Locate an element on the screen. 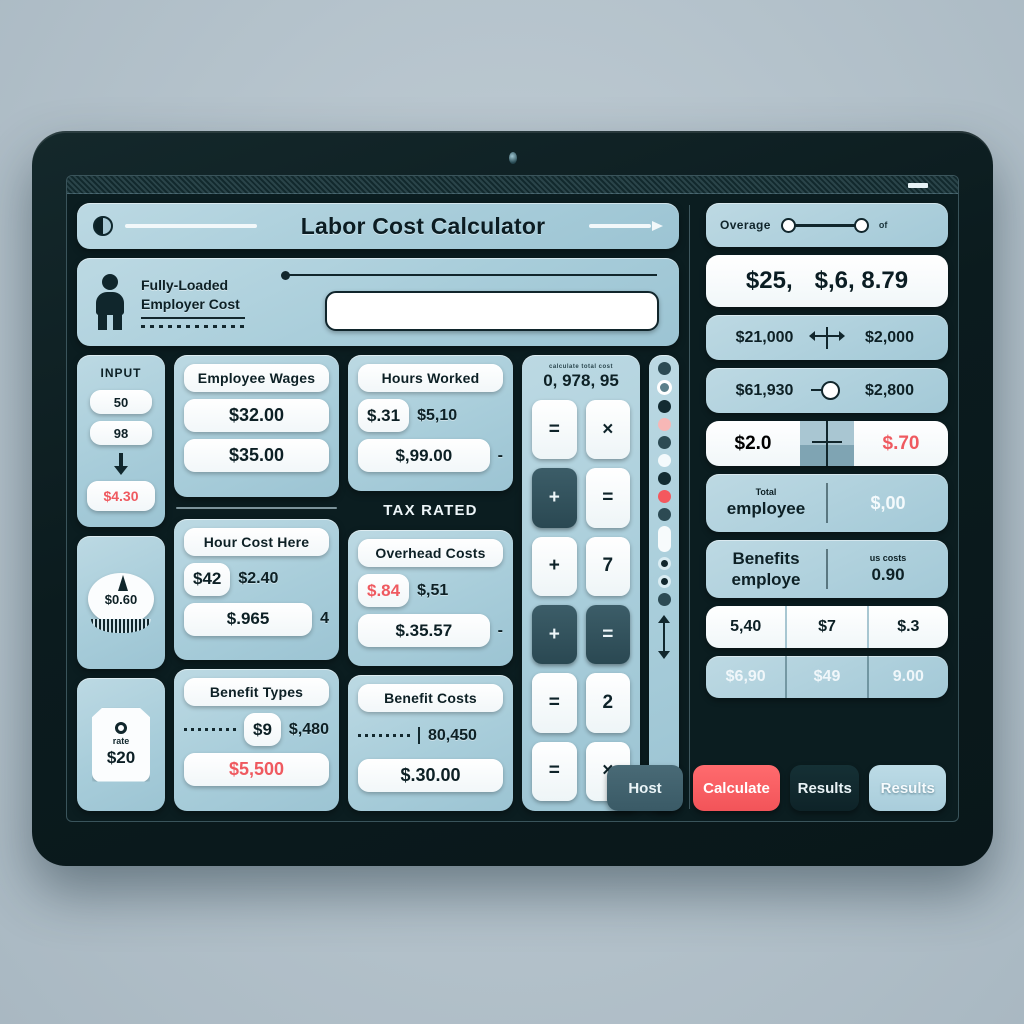  card-primary-value: $.31 is located at coordinates (384, 415).